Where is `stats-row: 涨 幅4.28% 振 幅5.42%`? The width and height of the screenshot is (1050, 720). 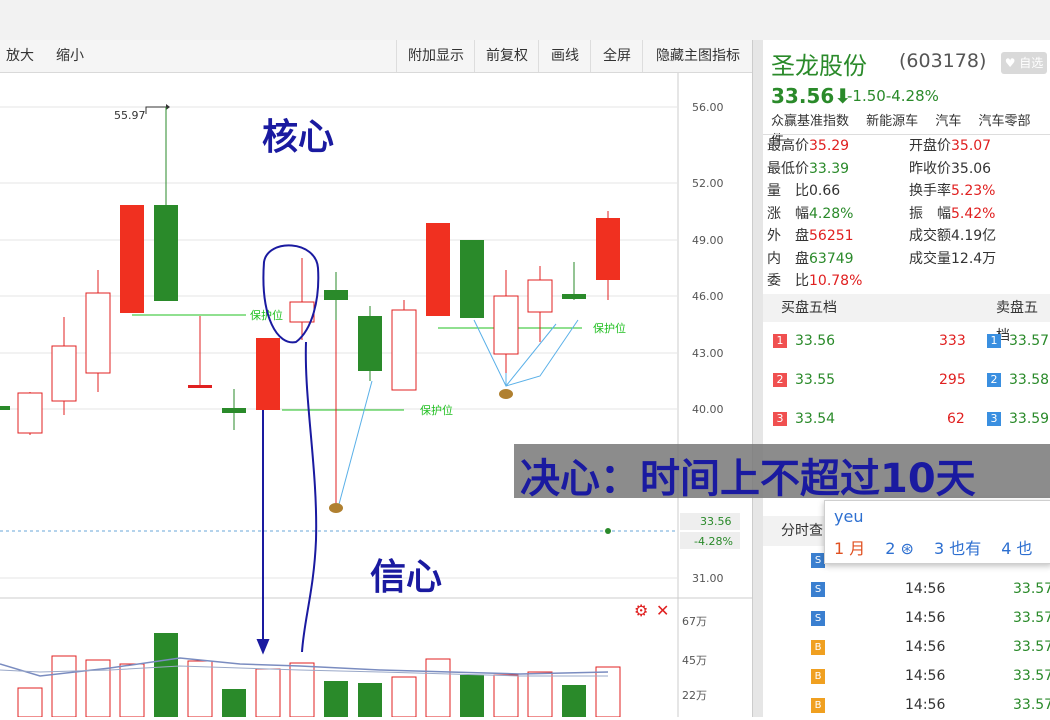
stats-row: 涨 幅4.28% 振 幅5.42% is located at coordinates (881, 213).